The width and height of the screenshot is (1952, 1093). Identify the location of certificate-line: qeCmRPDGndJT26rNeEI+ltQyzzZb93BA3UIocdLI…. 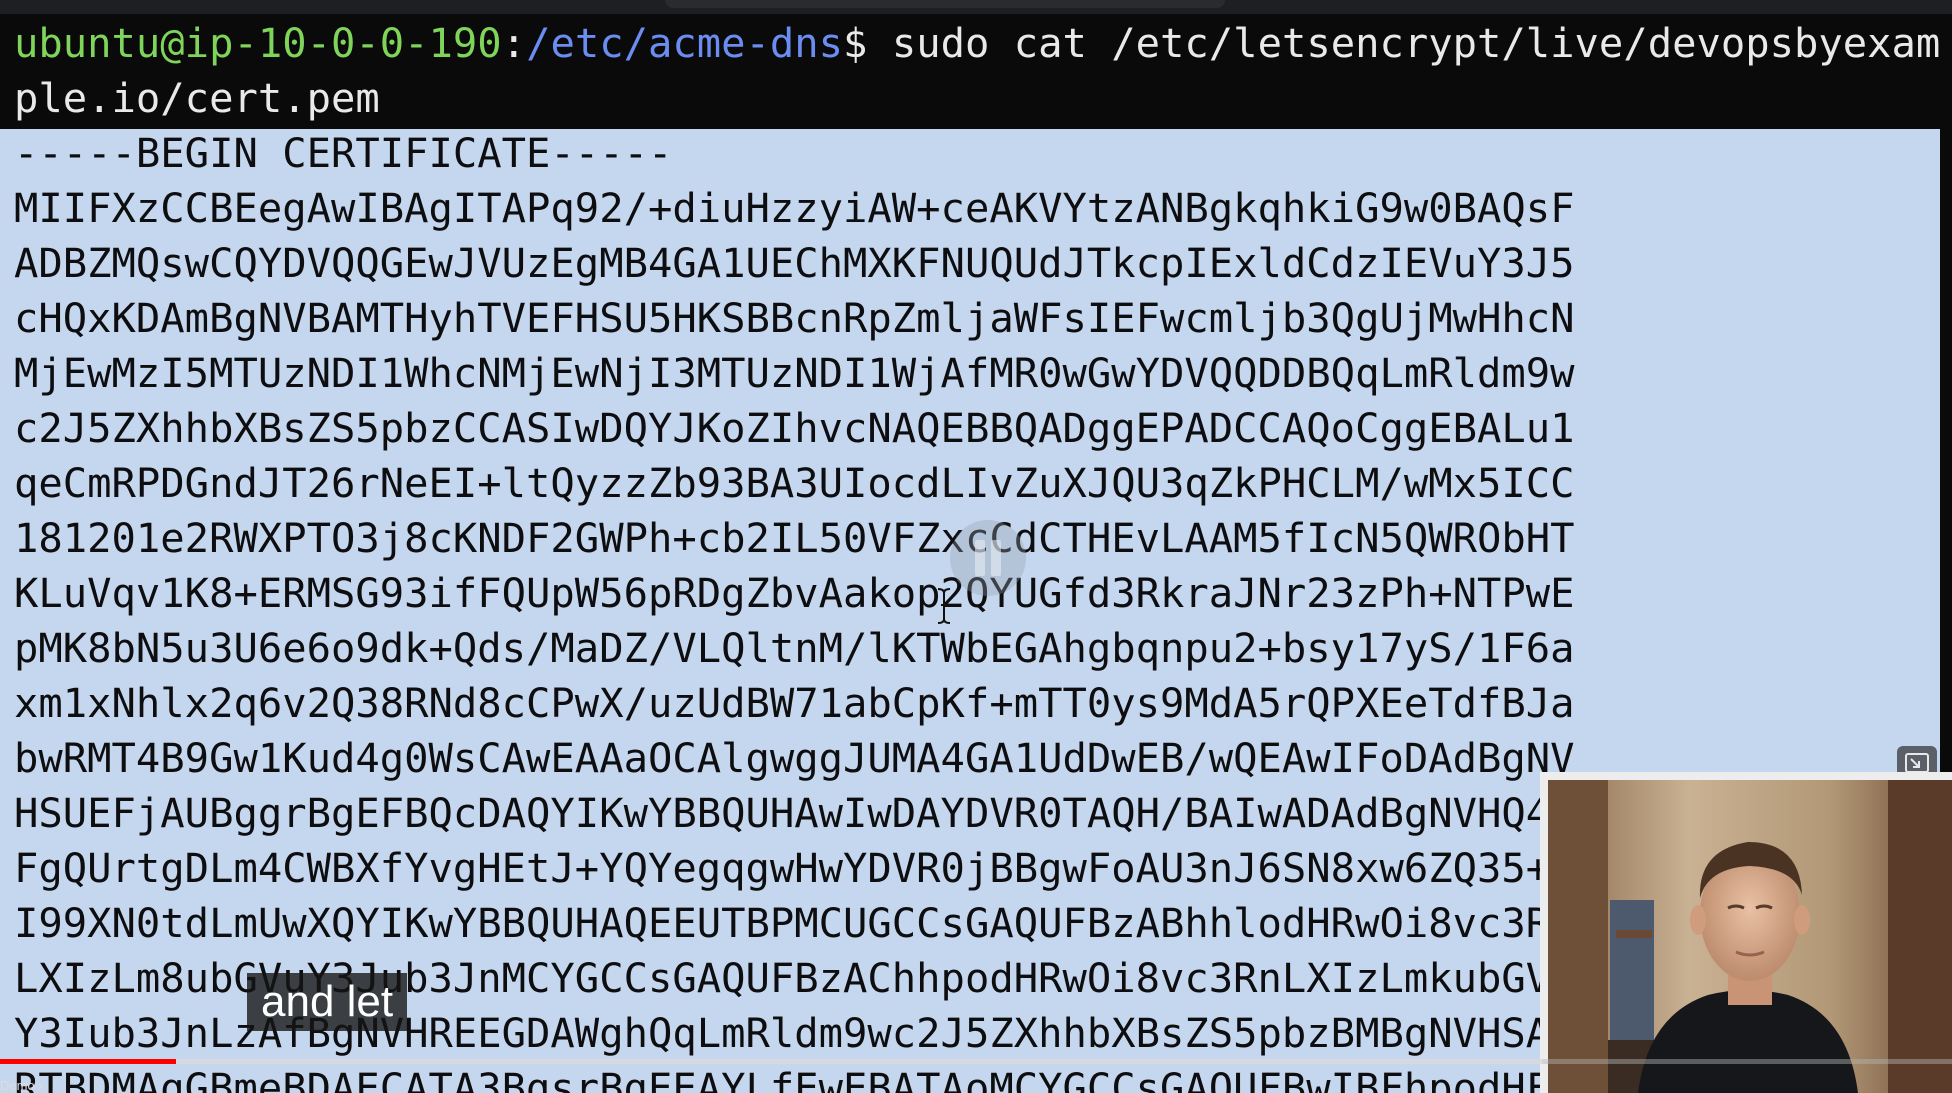
(794, 483).